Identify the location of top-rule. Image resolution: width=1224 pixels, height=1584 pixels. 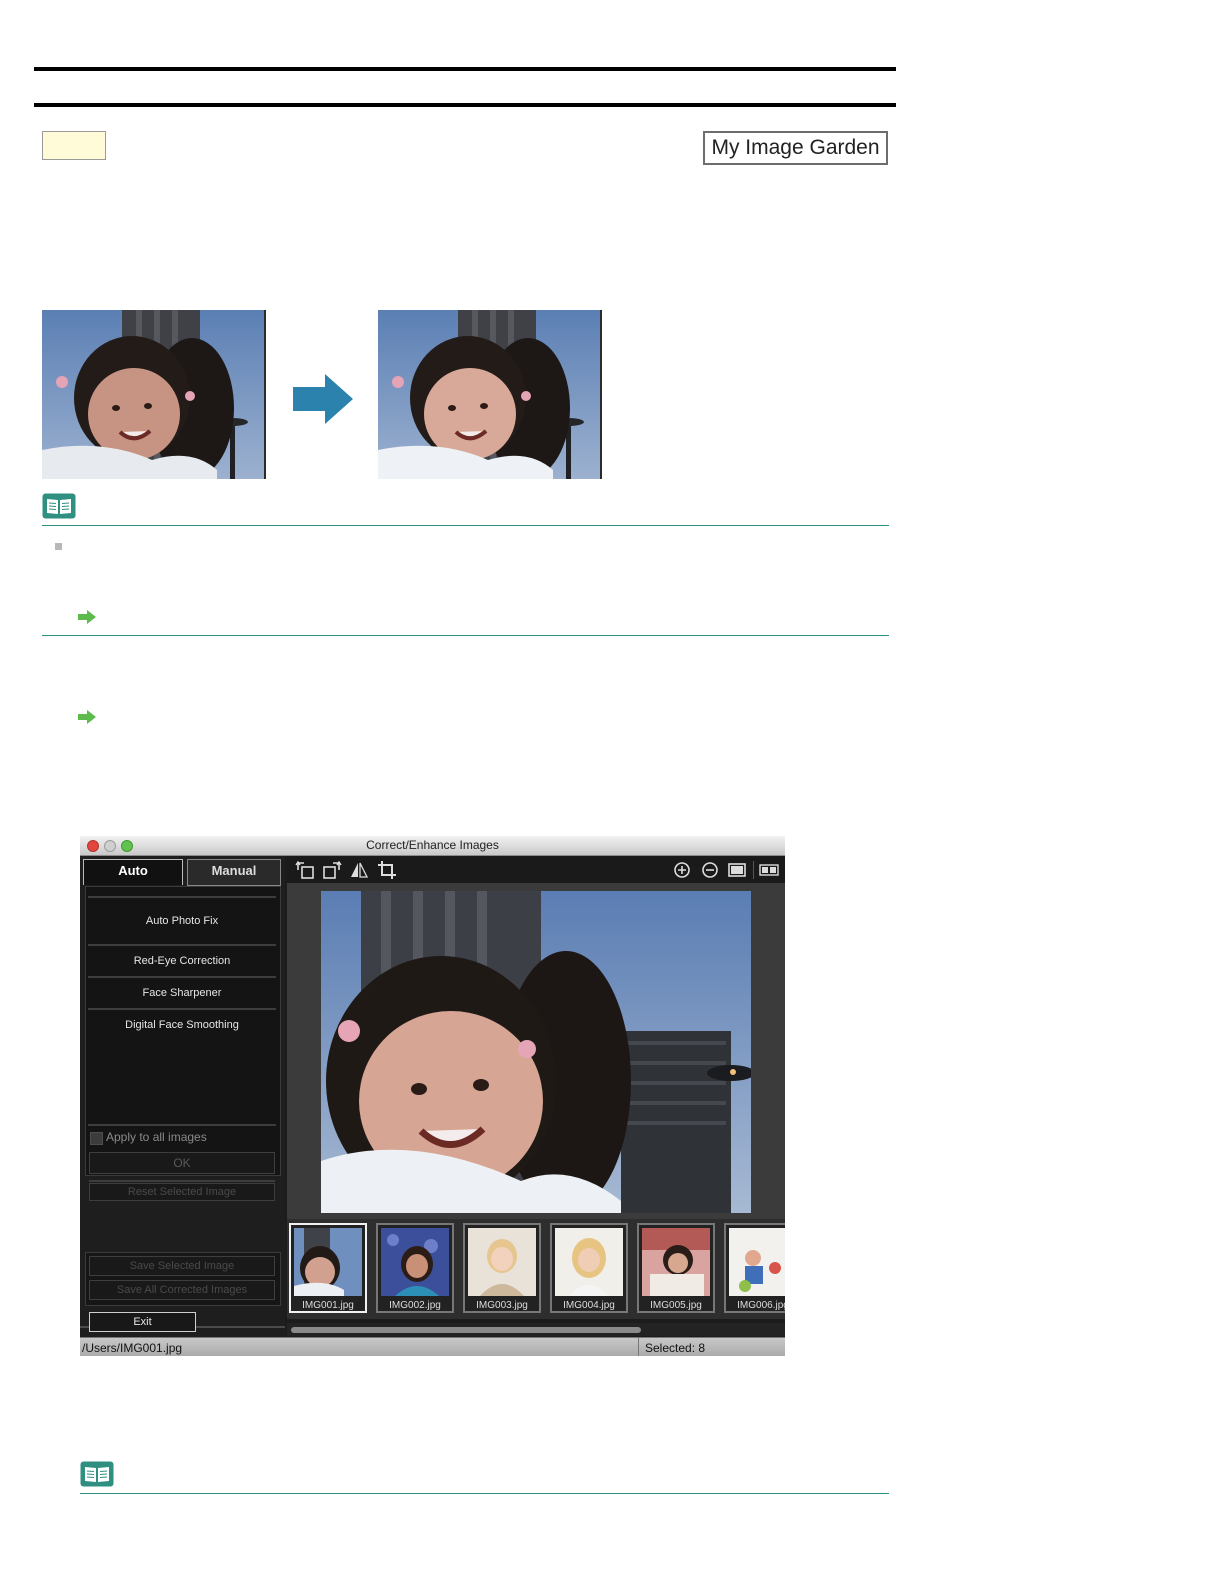
(465, 69).